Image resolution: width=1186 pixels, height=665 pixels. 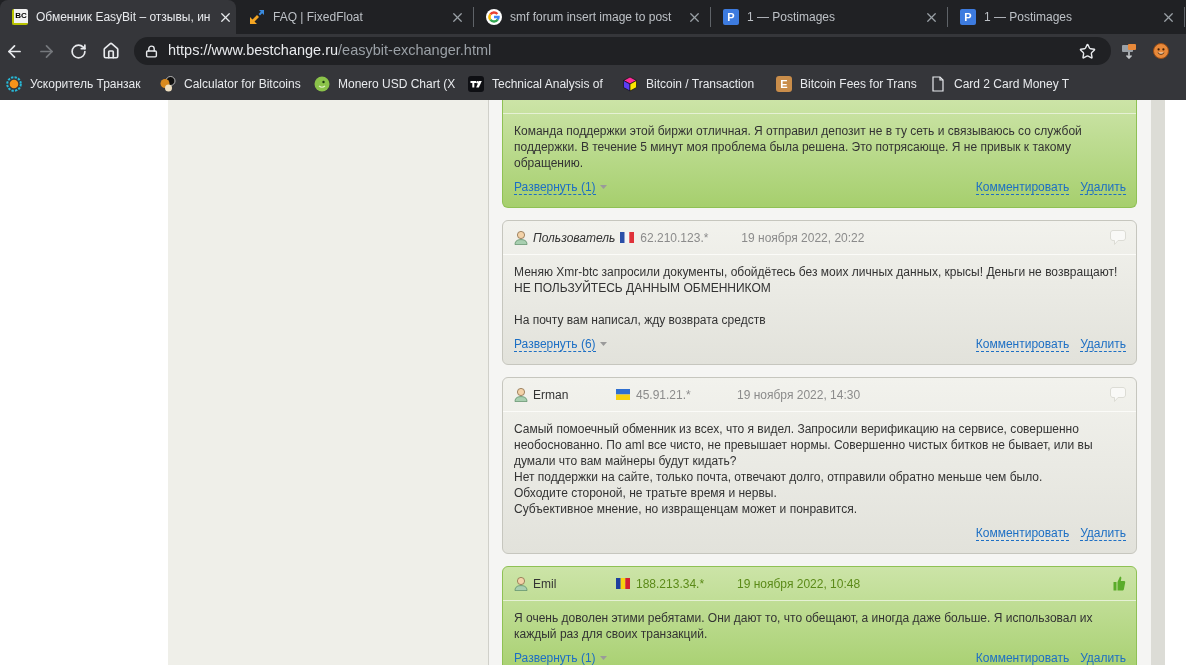 What do you see at coordinates (623, 394) in the screenshot?
I see `ukraine-flag-icon` at bounding box center [623, 394].